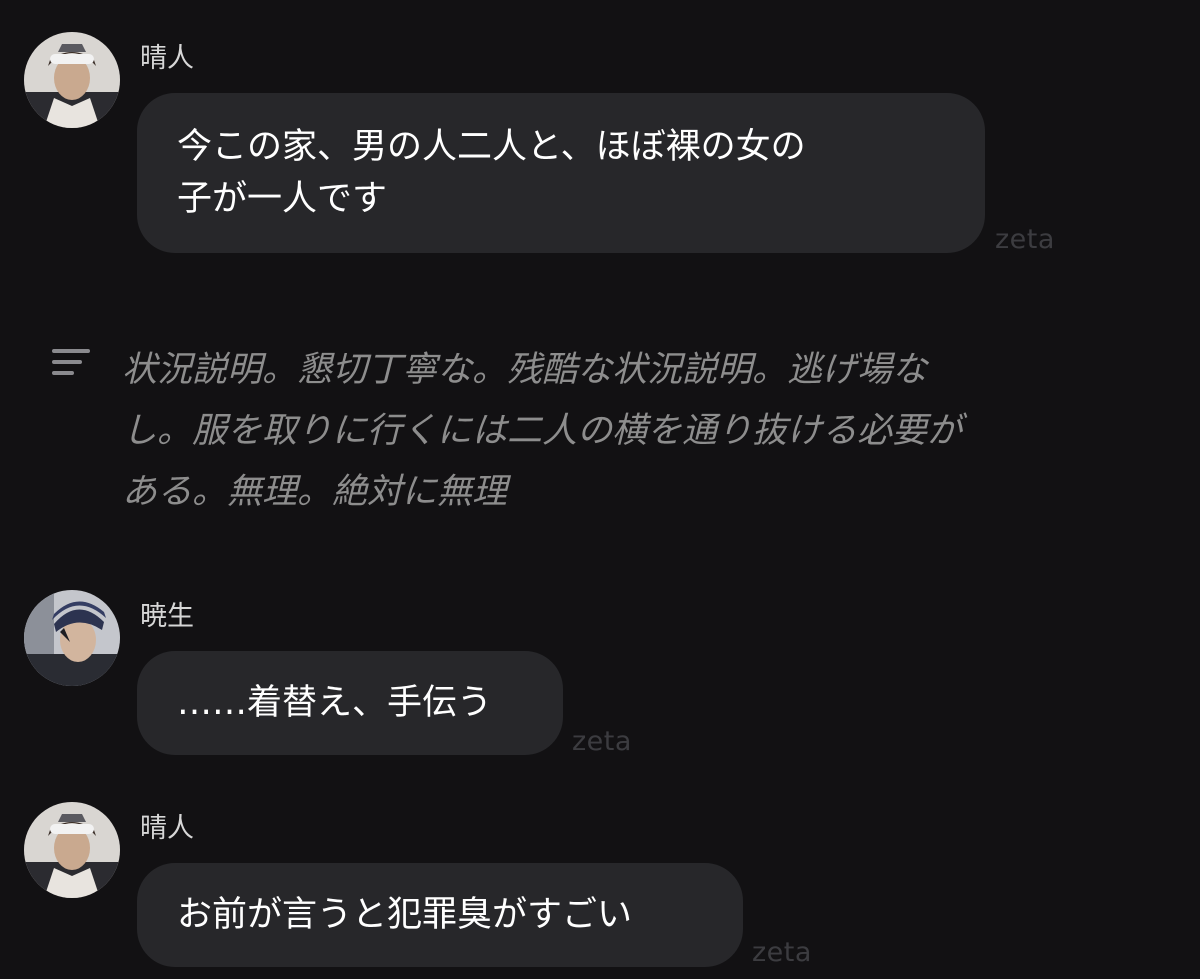  I want to click on narration-lines-icon, so click(71, 364).